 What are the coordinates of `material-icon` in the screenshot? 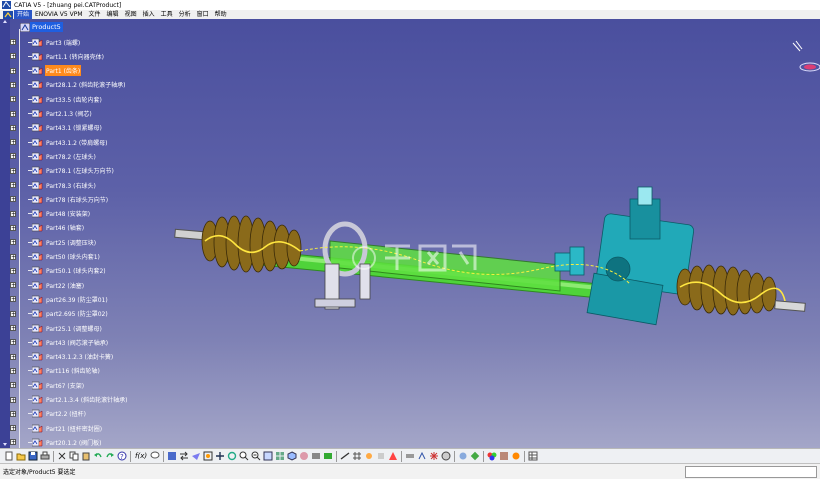 It's located at (504, 456).